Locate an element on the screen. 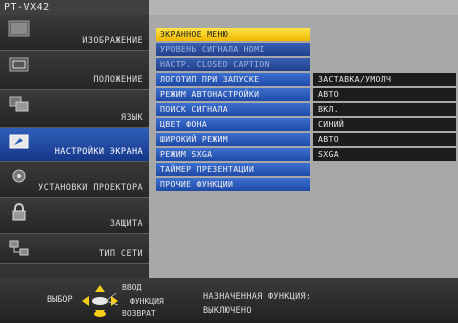 This screenshot has width=458, height=323. sidebar-item-language: ЯЗЫК is located at coordinates (74, 109).